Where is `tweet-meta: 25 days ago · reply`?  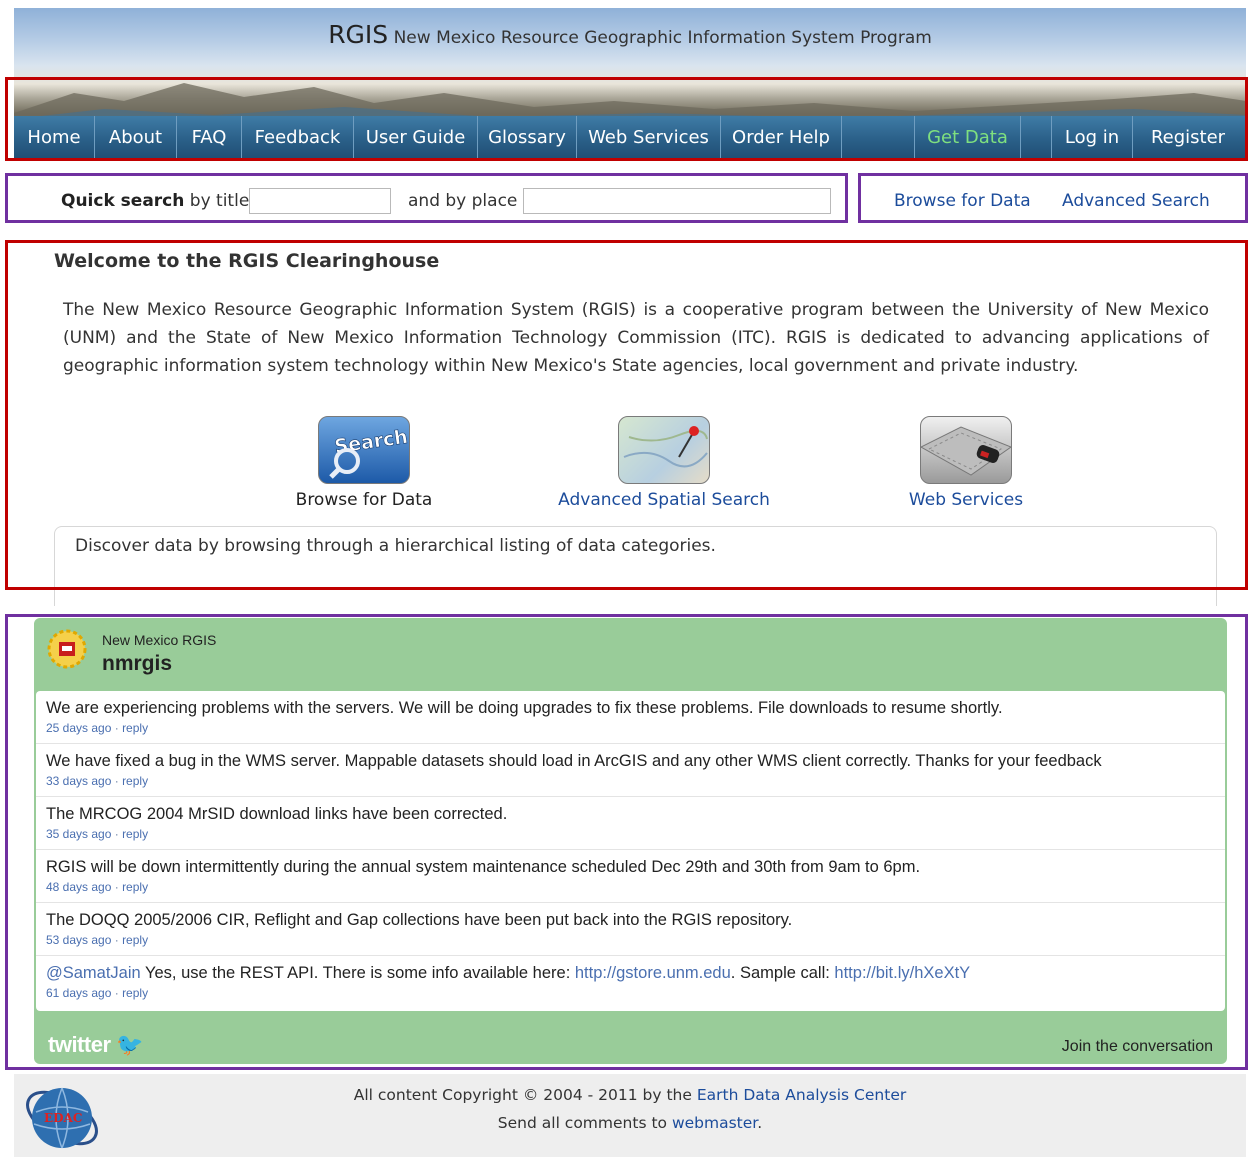
tweet-meta: 25 days ago · reply is located at coordinates (97, 728).